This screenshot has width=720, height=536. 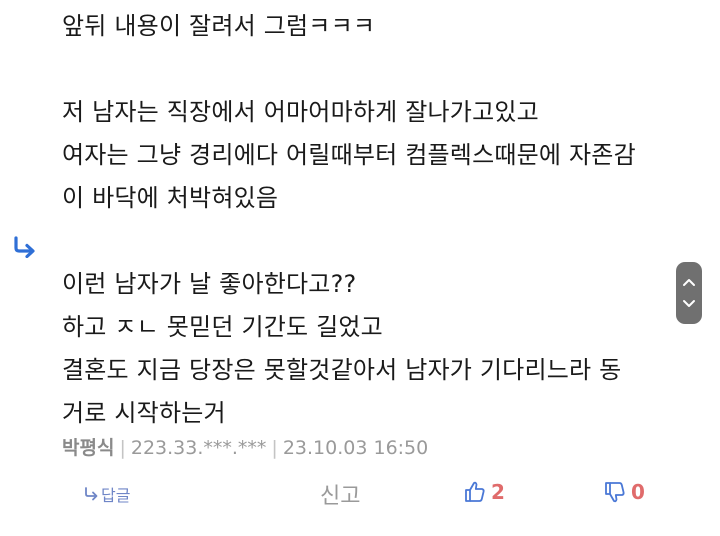 I want to click on author-name: 박평식, so click(x=88, y=448).